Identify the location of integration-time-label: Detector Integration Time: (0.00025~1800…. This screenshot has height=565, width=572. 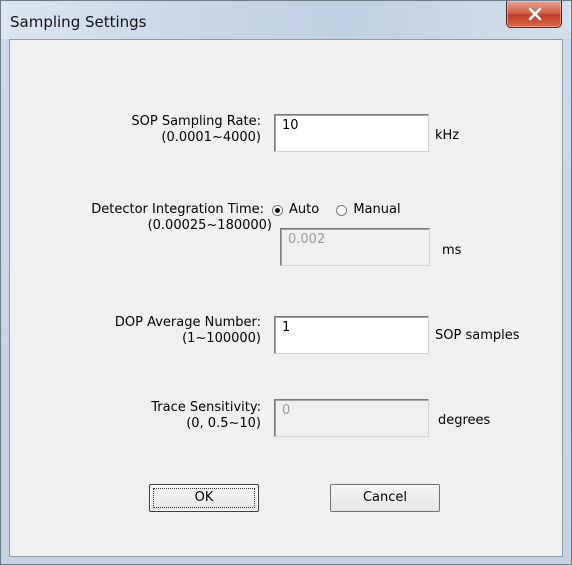
(181, 217).